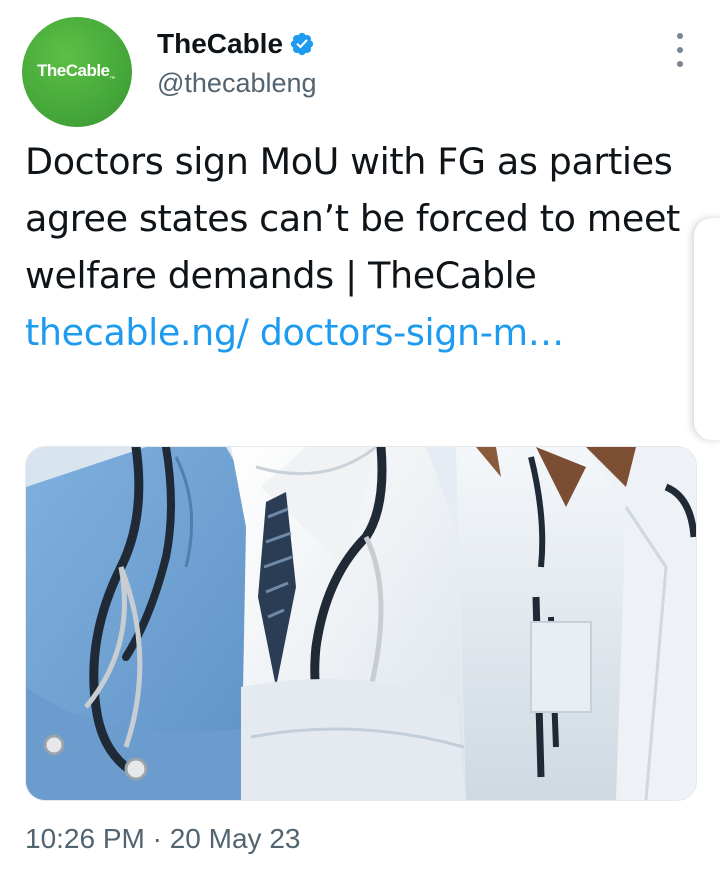 This screenshot has height=871, width=720. What do you see at coordinates (302, 44) in the screenshot?
I see `verified-badge-icon` at bounding box center [302, 44].